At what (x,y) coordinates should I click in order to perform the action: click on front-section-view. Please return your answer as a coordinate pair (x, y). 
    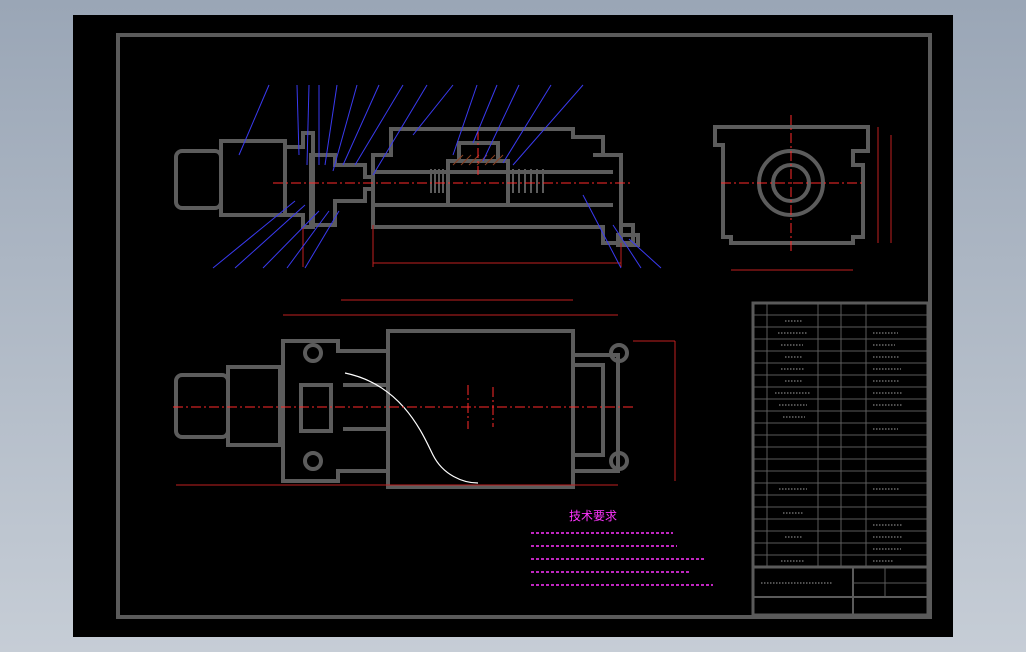
    Looking at the image, I should click on (407, 187).